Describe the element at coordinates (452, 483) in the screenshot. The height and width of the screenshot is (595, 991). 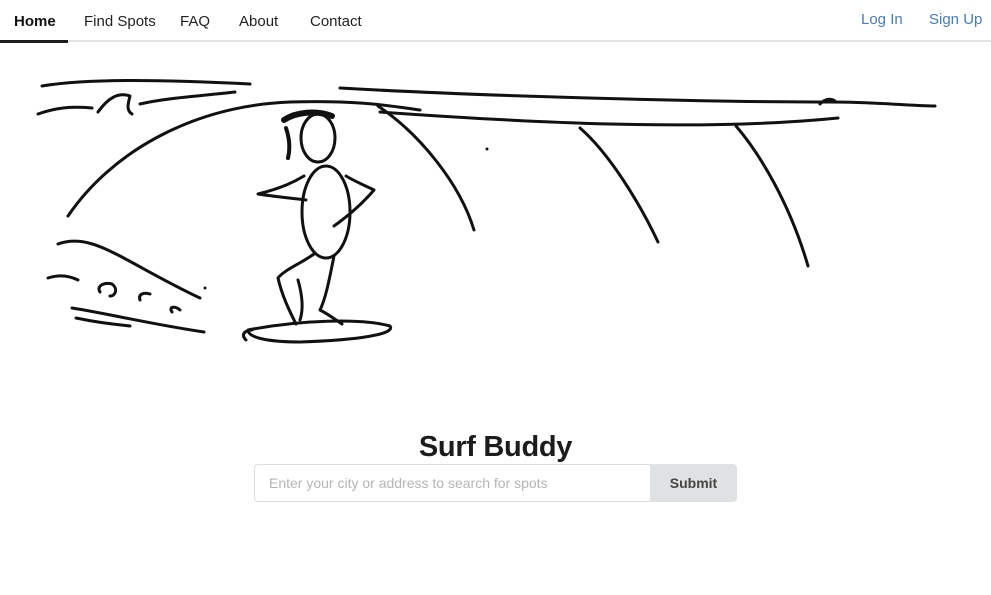
I see `search-input` at that location.